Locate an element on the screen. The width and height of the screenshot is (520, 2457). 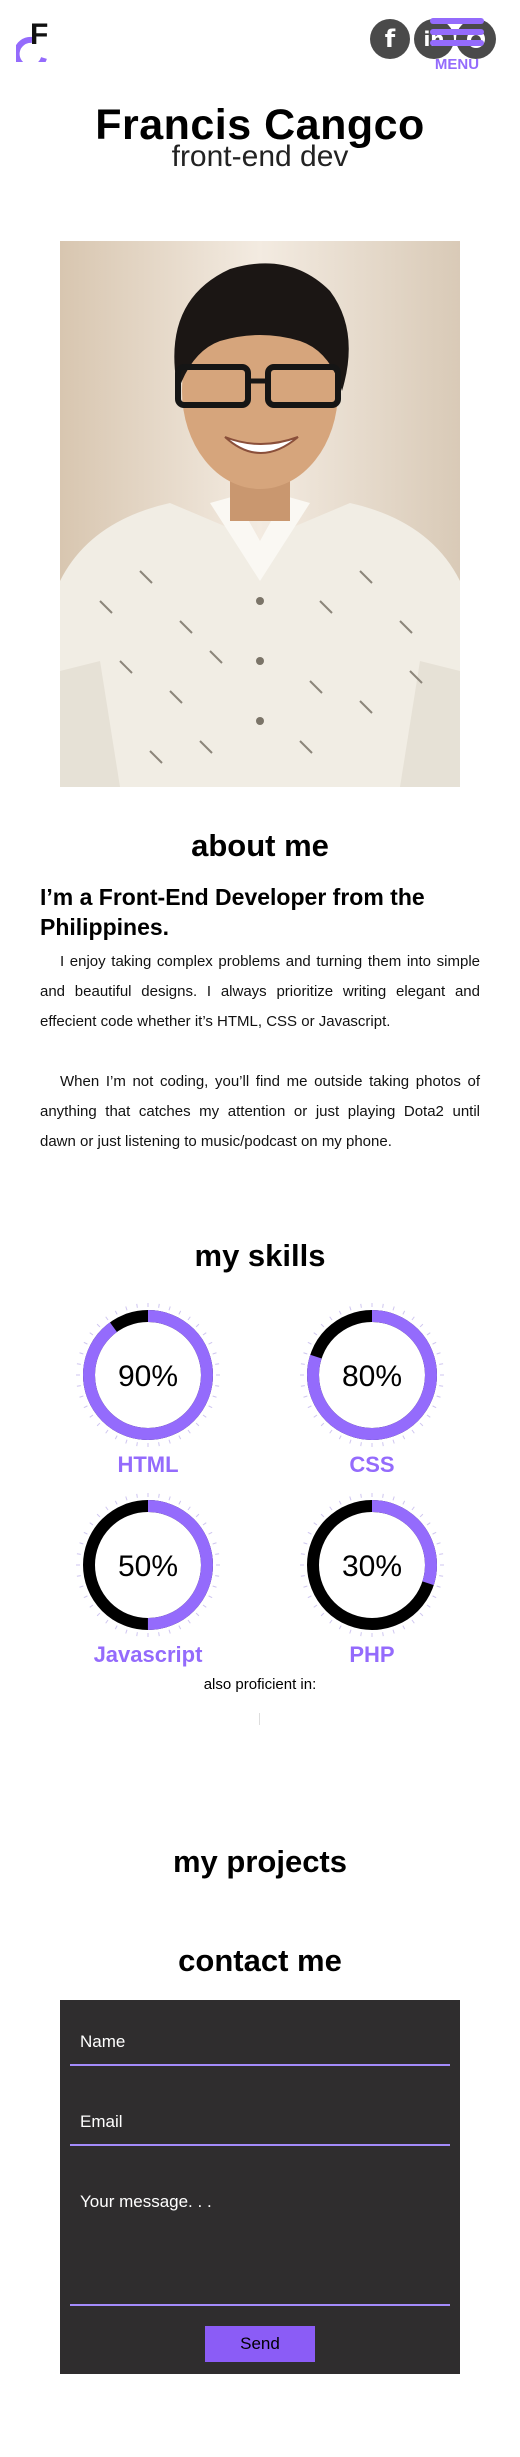
svg-text: F is located at coordinates (39, 34).